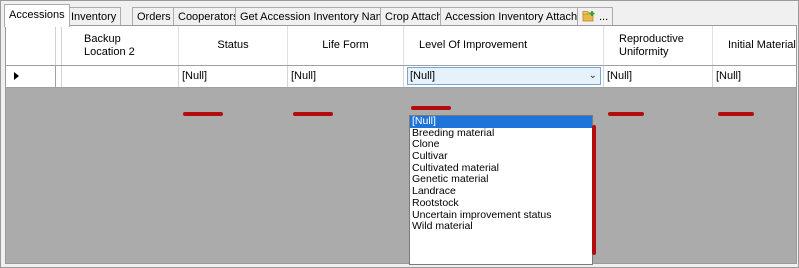 The width and height of the screenshot is (799, 268). What do you see at coordinates (31, 76) in the screenshot?
I see `row-header` at bounding box center [31, 76].